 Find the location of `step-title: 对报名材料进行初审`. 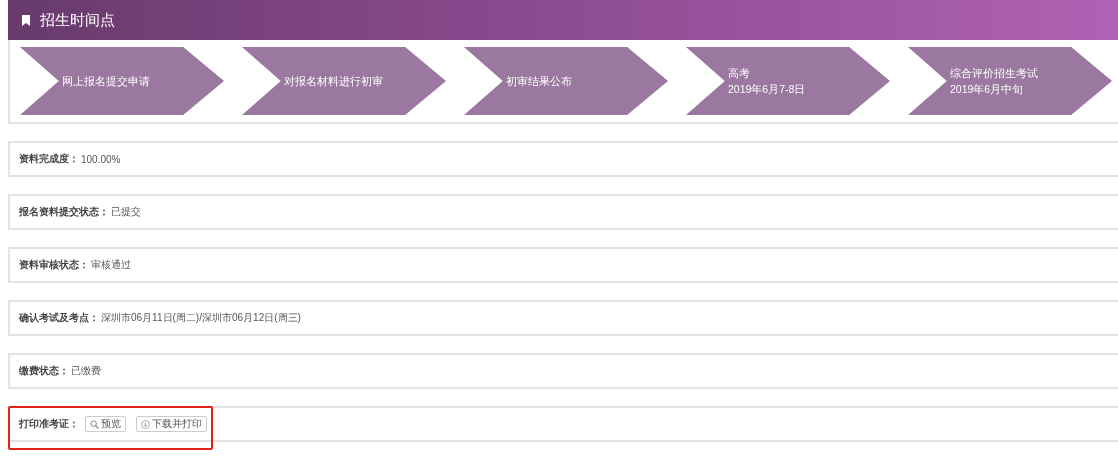

step-title: 对报名材料进行初审 is located at coordinates (334, 81).